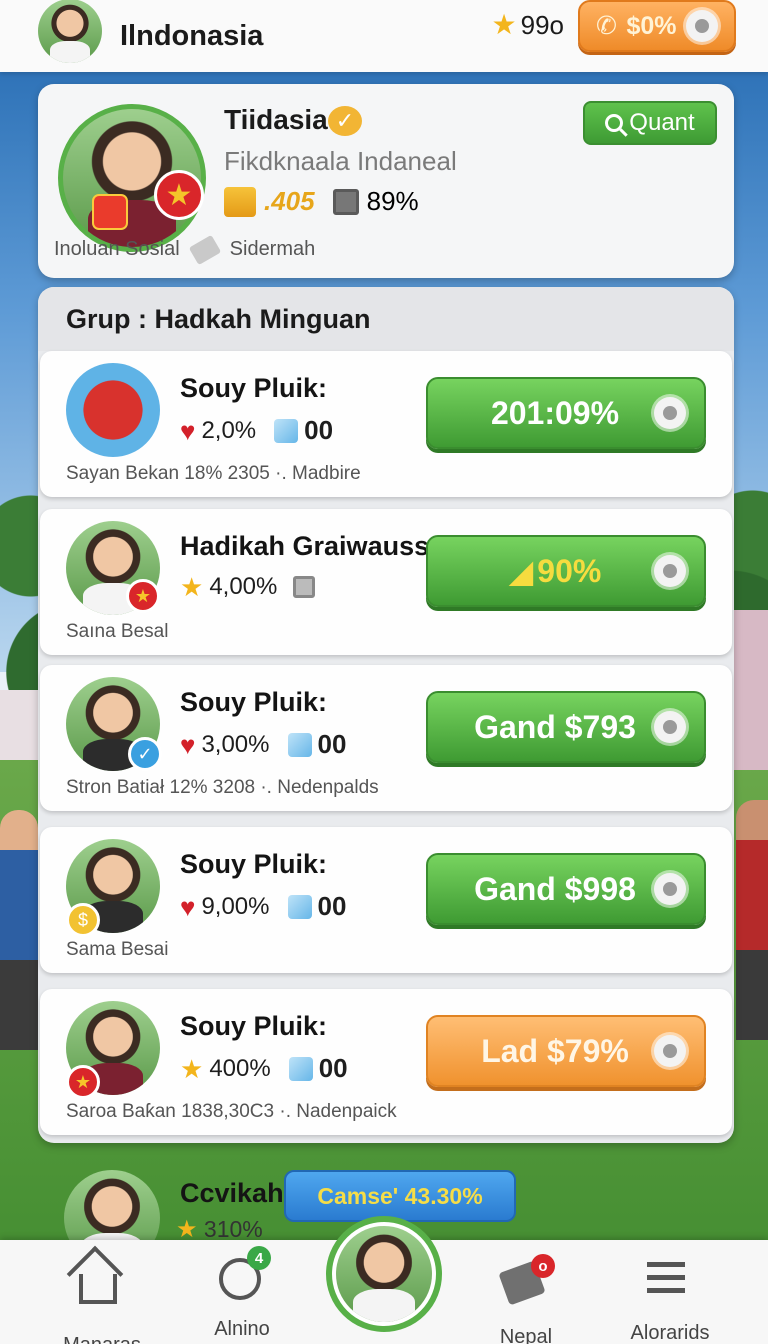 This screenshot has height=1344, width=768. What do you see at coordinates (272, 249) in the screenshot?
I see `profile-footer-right: Sidermah` at bounding box center [272, 249].